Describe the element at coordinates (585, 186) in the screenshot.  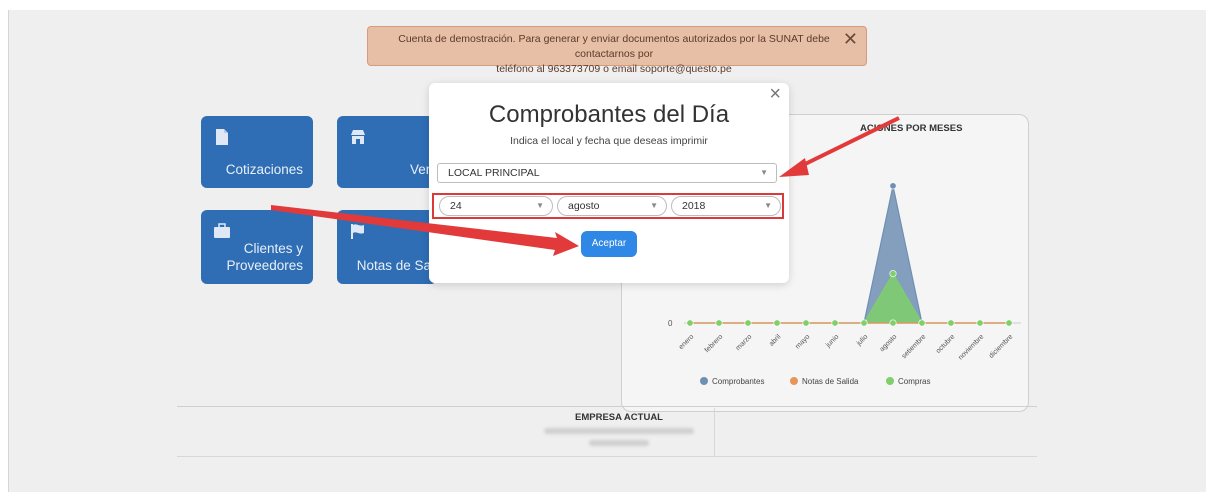
I see `annotation-arrows` at that location.